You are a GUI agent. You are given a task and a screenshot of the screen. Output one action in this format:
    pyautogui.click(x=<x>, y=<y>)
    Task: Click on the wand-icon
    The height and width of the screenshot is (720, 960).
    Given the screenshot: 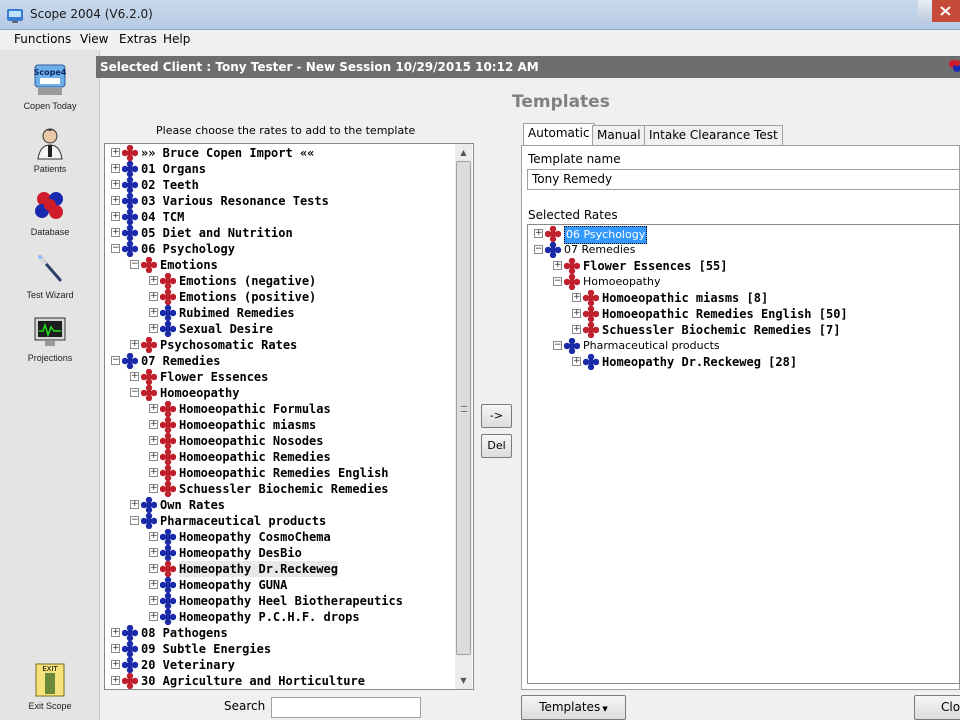 What is the action you would take?
    pyautogui.click(x=50, y=268)
    